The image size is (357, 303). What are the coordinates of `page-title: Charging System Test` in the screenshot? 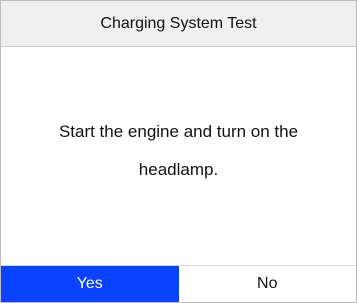 It's located at (178, 23).